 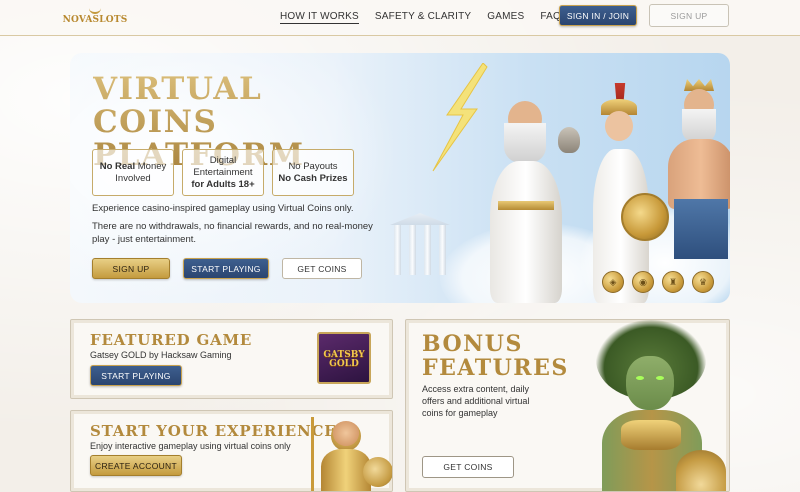 What do you see at coordinates (658, 282) in the screenshot?
I see `coin-icons: ◈ ◉ ♜ ♛` at bounding box center [658, 282].